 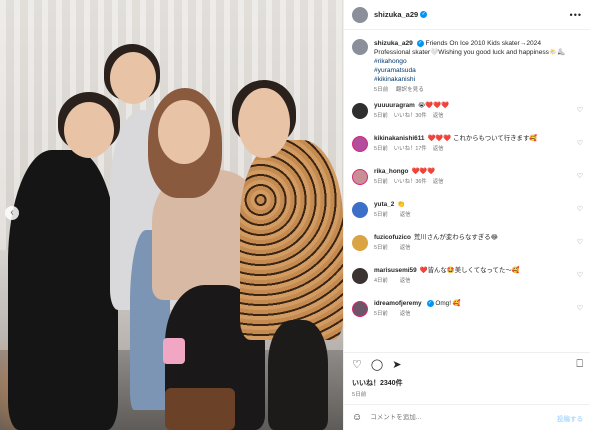 What do you see at coordinates (474, 61) in the screenshot?
I see `hashtag-link: #rikahongo` at bounding box center [474, 61].